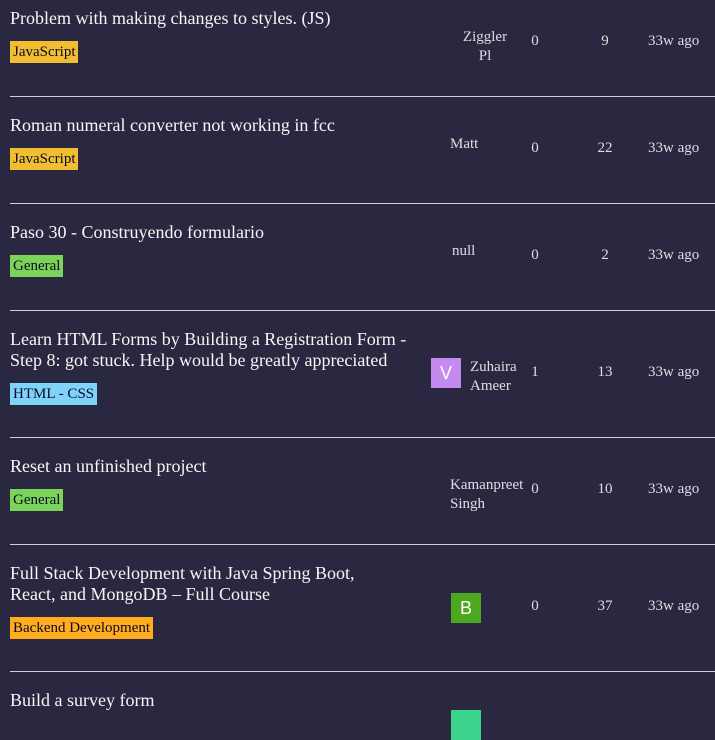 This screenshot has width=715, height=740. Describe the element at coordinates (486, 495) in the screenshot. I see `topic-user: Kamanpreet Singh` at that location.